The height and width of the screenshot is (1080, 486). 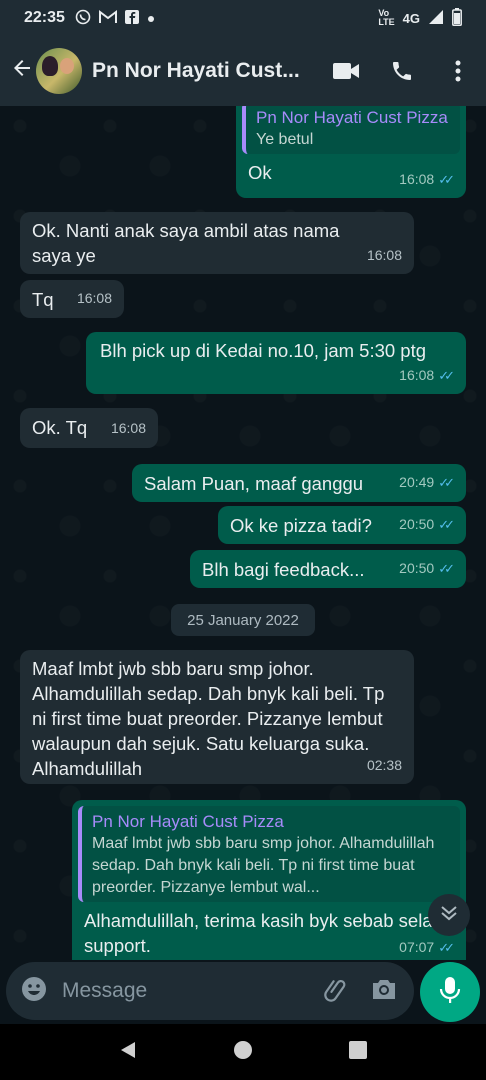 What do you see at coordinates (411, 18) in the screenshot?
I see `network-type: 4G` at bounding box center [411, 18].